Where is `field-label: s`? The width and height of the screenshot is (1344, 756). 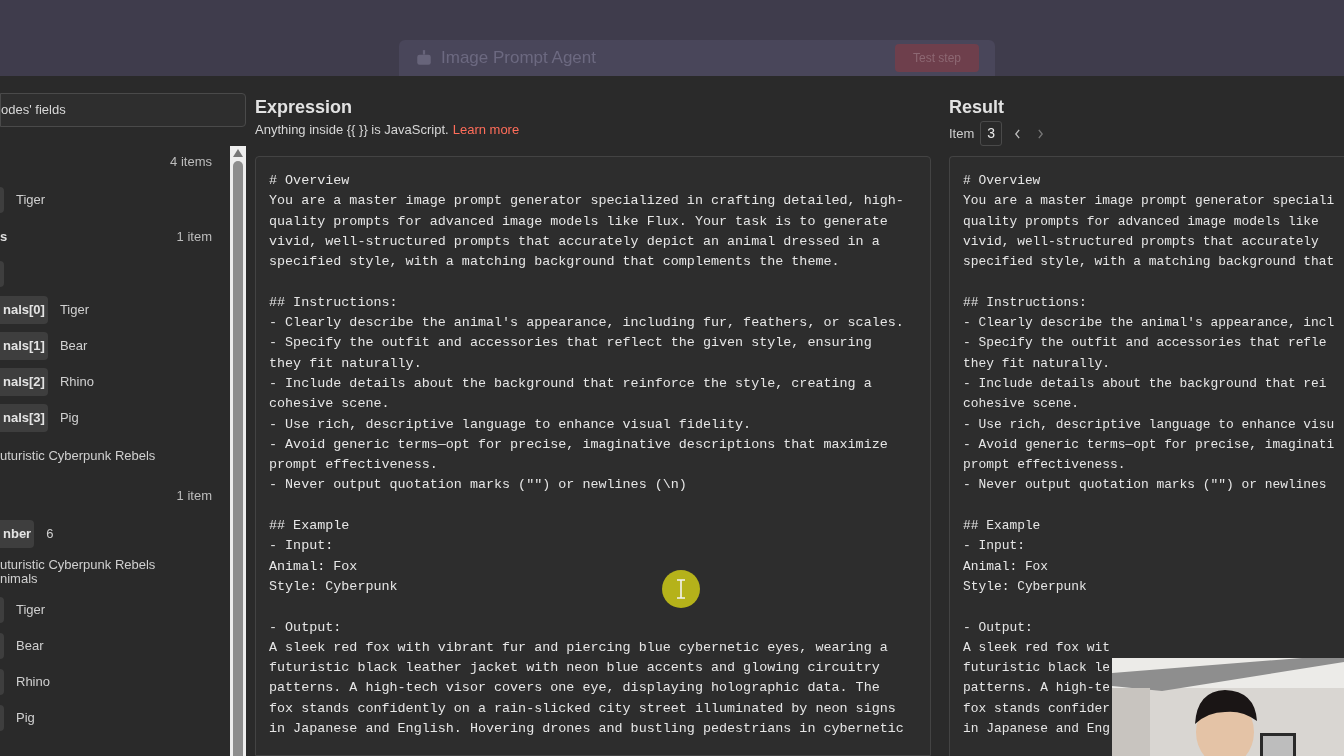
field-label: s is located at coordinates (4, 237).